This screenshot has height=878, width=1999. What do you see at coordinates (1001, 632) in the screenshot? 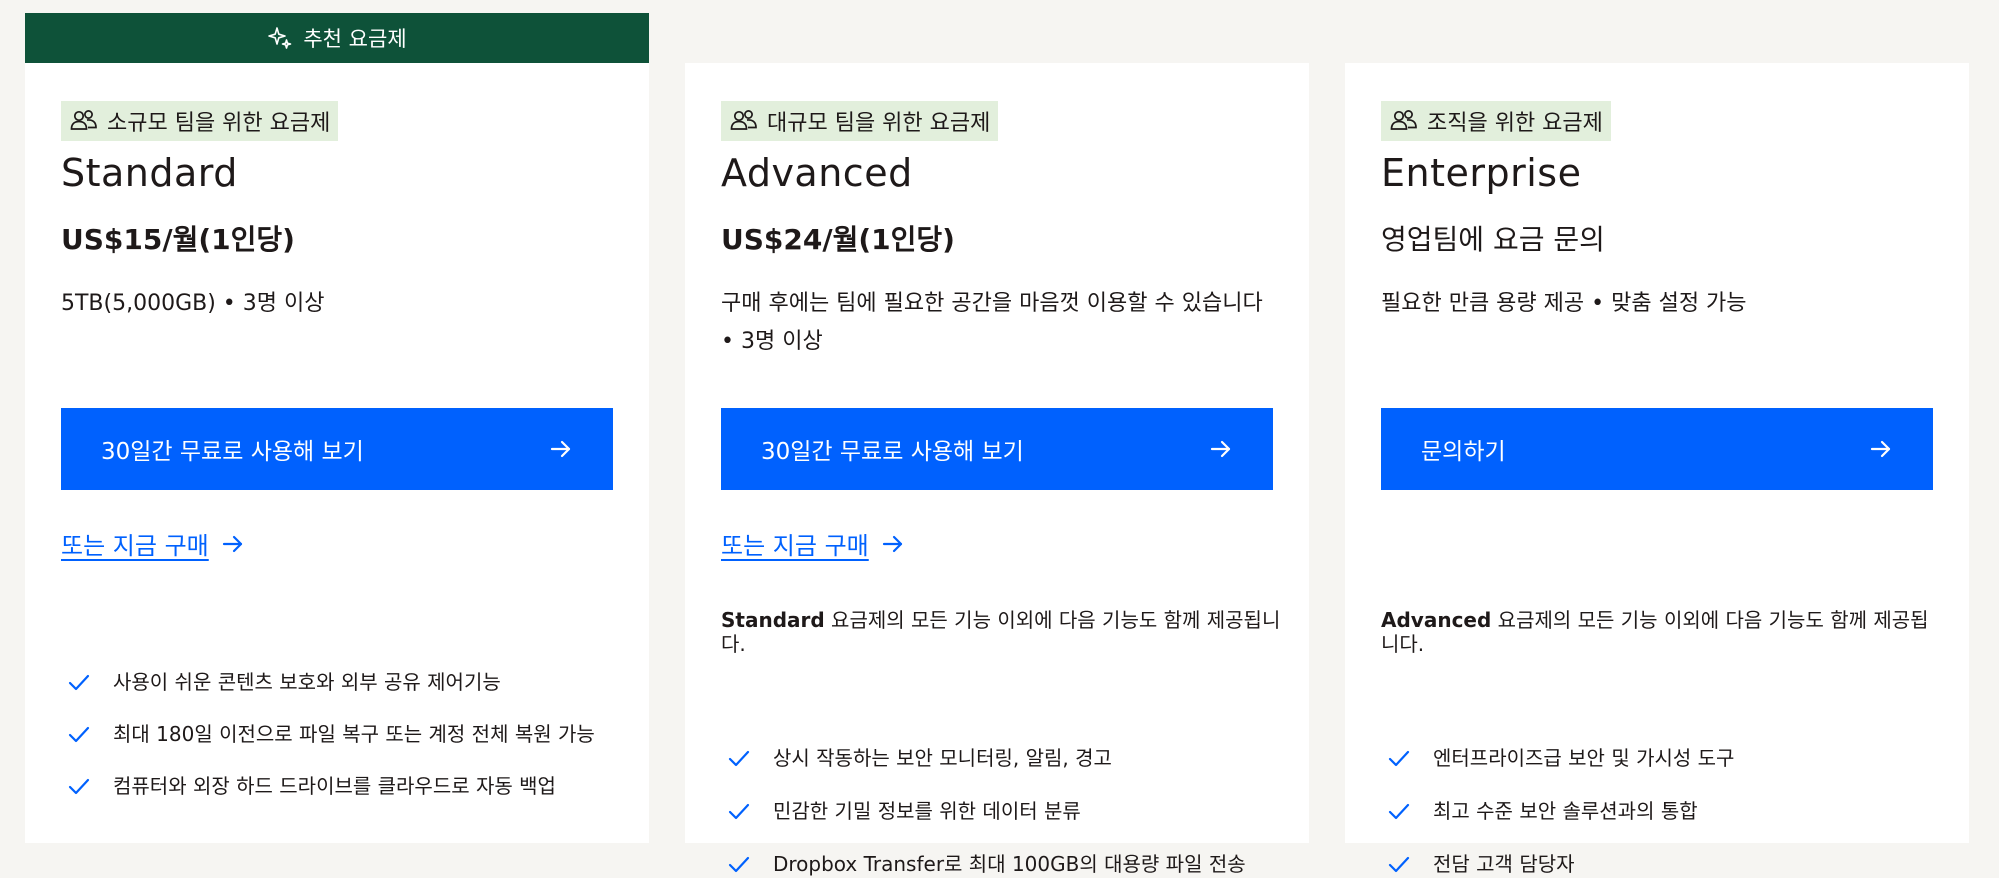
I see `features-intro: Standard 요금제의 모든 기능 이외에 다음 기능도 함께 제공됩니다.` at bounding box center [1001, 632].